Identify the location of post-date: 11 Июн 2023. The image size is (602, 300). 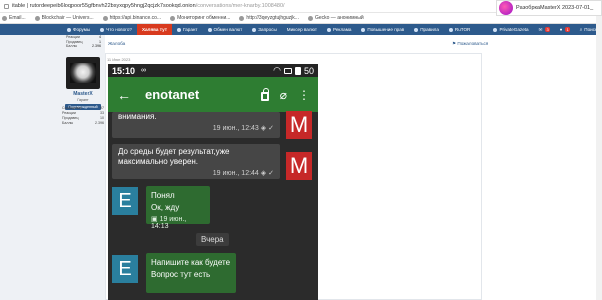
(119, 59).